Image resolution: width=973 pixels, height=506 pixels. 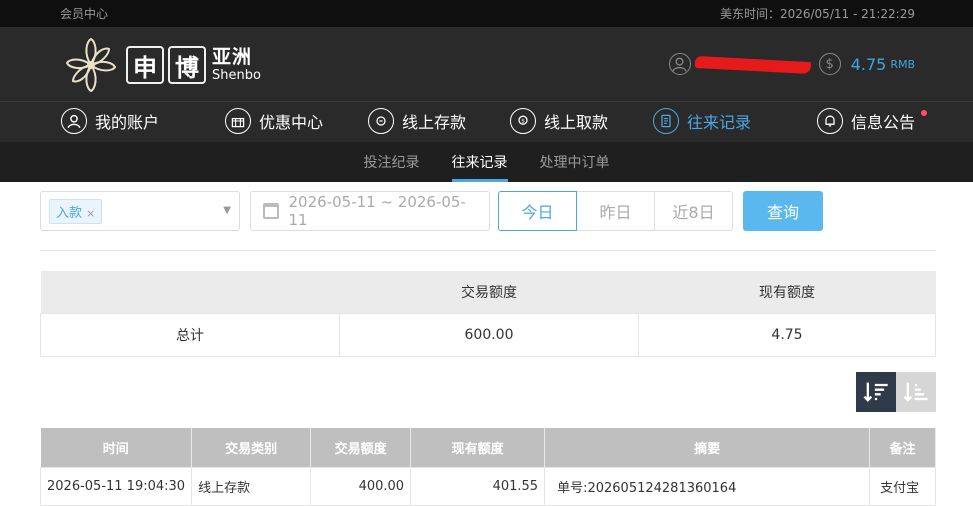 What do you see at coordinates (480, 162) in the screenshot?
I see `tab-transaction-records: 往来记录` at bounding box center [480, 162].